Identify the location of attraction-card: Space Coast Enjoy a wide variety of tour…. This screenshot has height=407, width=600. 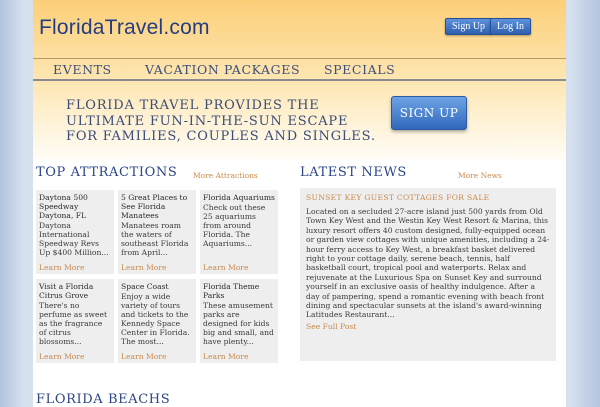
(157, 321).